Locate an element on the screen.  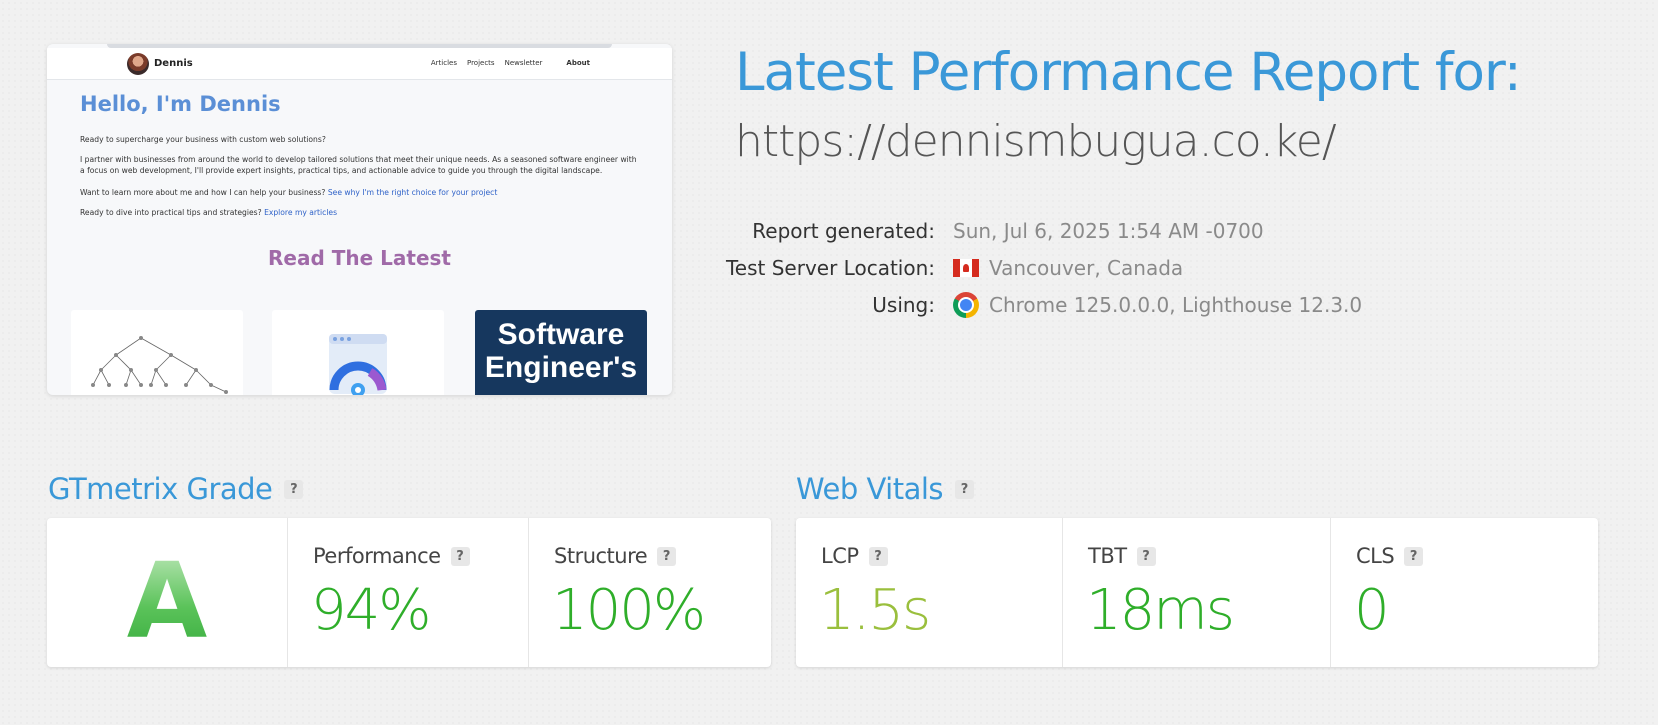
tbt-label-row: TBT ? is located at coordinates (1122, 556).